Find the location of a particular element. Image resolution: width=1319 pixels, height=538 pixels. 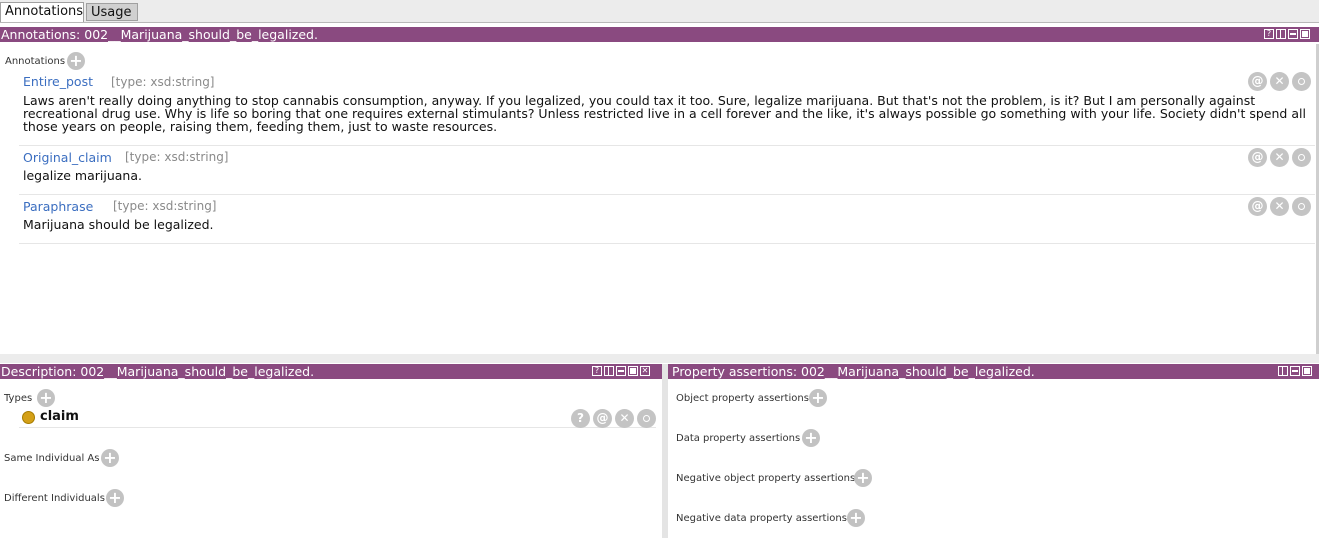

annotation-value: legalize marijuana. is located at coordinates (82, 175).